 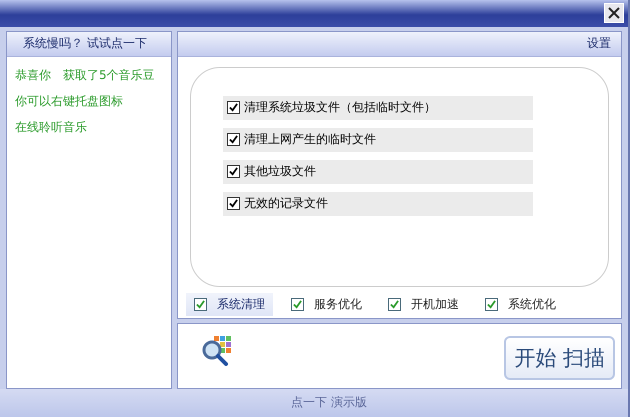 I want to click on option-row: 清理上网产生的临时文件, so click(x=378, y=140).